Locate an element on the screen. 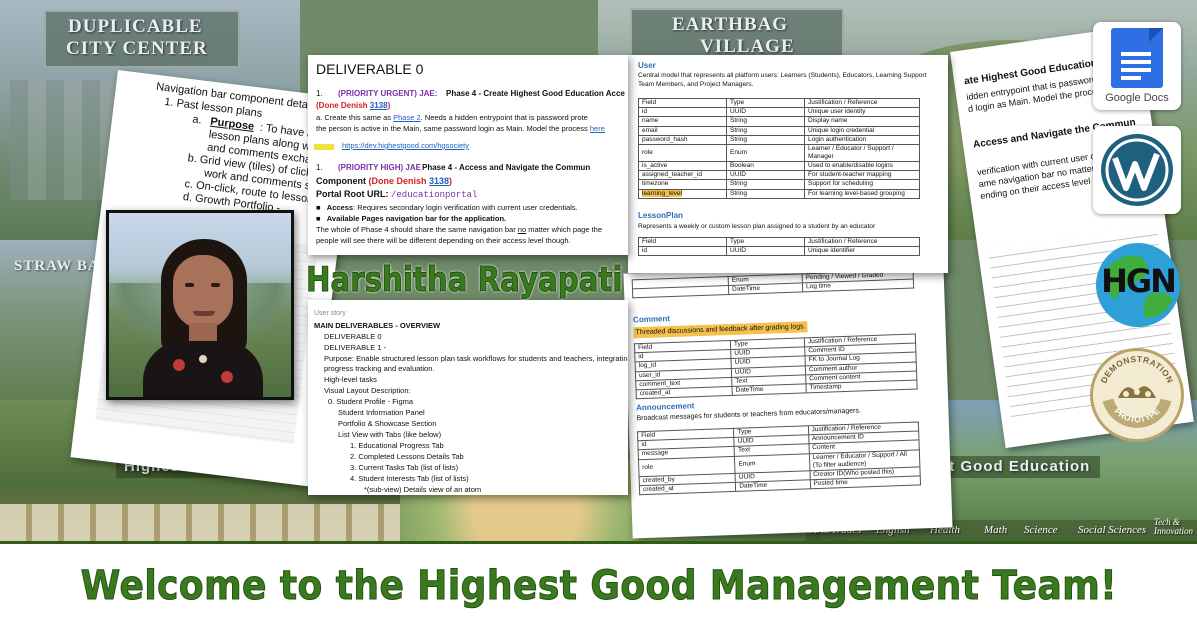 The width and height of the screenshot is (1197, 627). item1-number: 1. is located at coordinates (319, 93).